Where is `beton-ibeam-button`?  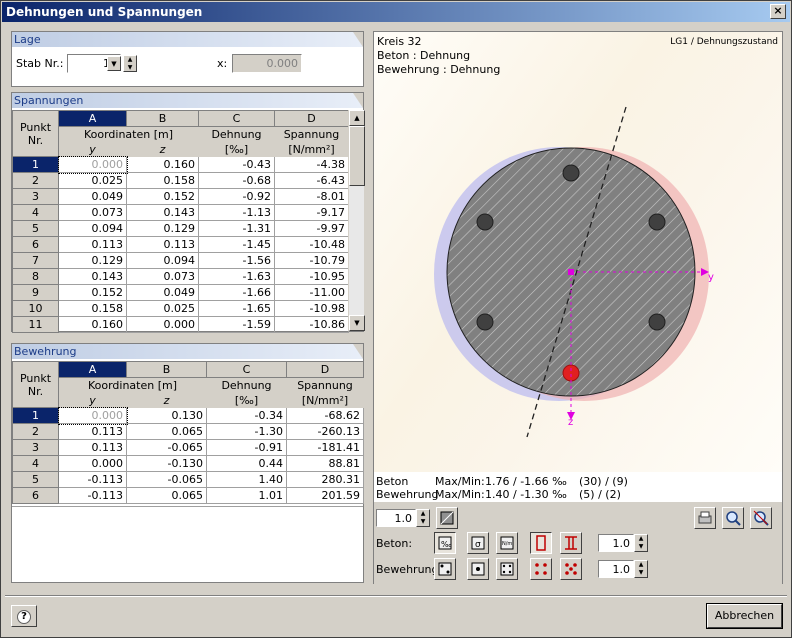
beton-ibeam-button is located at coordinates (571, 543).